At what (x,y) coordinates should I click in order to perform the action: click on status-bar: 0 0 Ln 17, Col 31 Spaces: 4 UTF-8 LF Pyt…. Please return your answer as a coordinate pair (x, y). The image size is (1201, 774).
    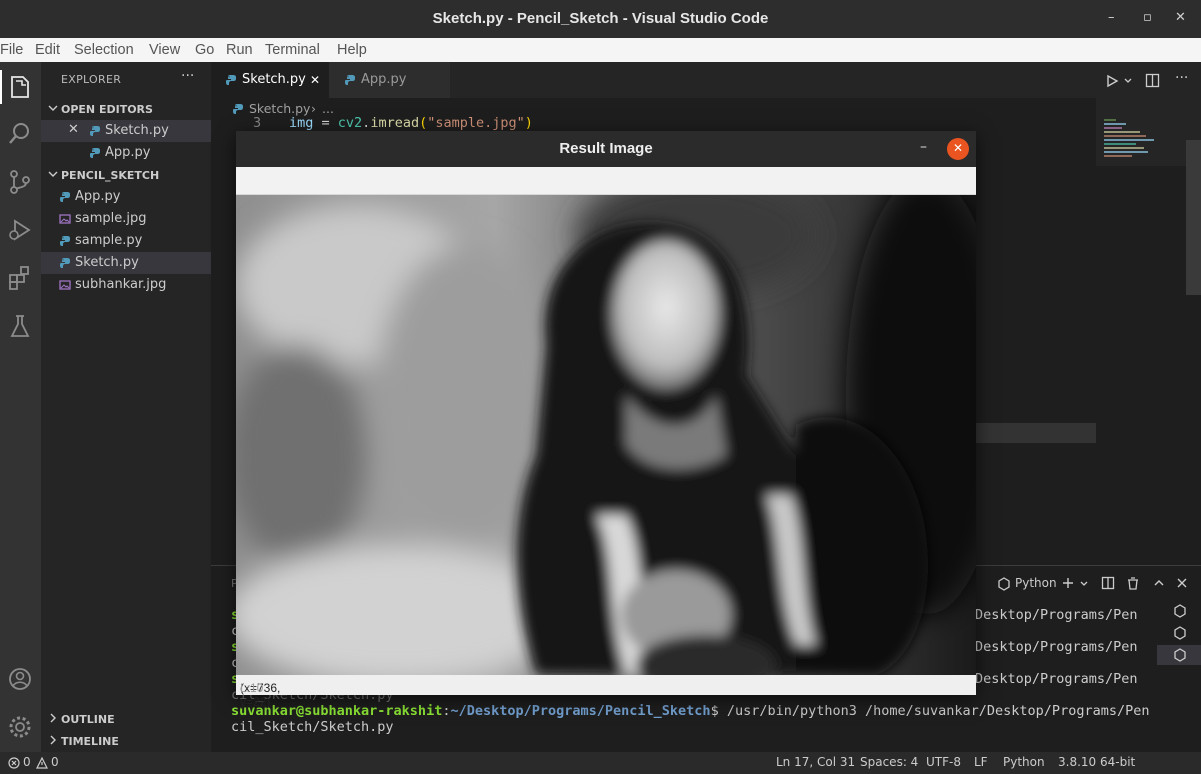
    Looking at the image, I should click on (600, 763).